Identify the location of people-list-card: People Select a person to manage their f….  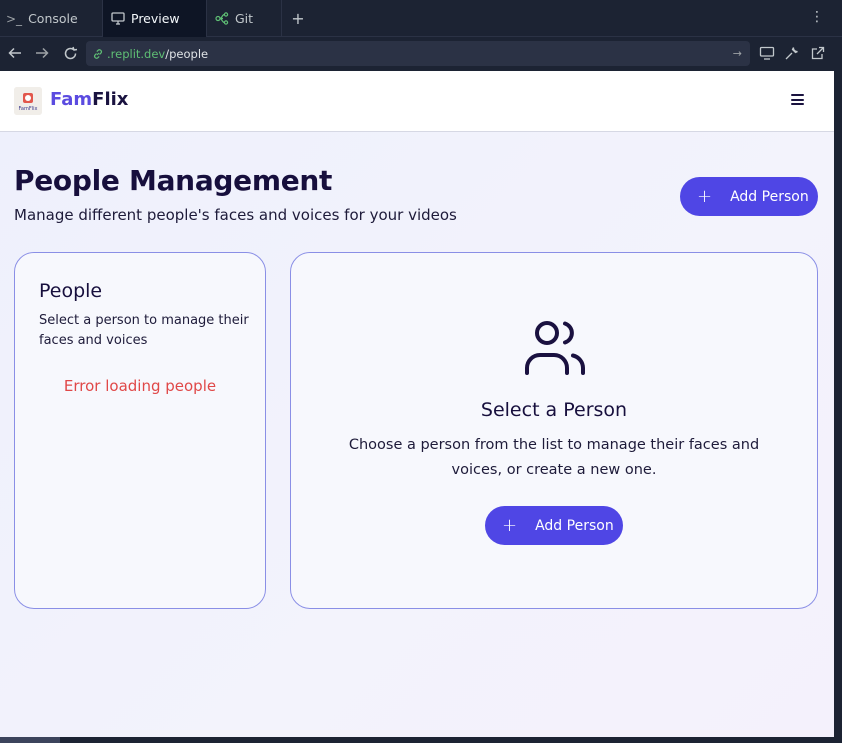
(140, 430).